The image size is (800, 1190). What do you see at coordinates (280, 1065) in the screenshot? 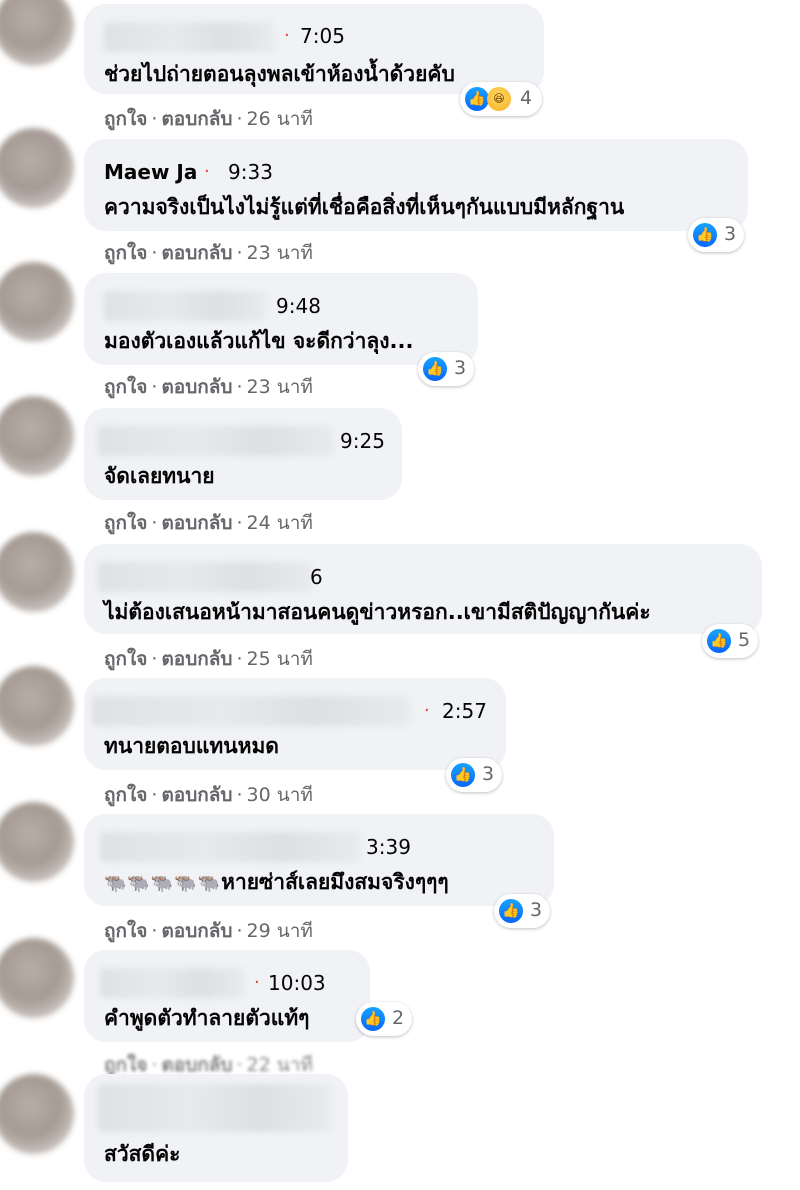
I see `comment-age: 22 นาที` at bounding box center [280, 1065].